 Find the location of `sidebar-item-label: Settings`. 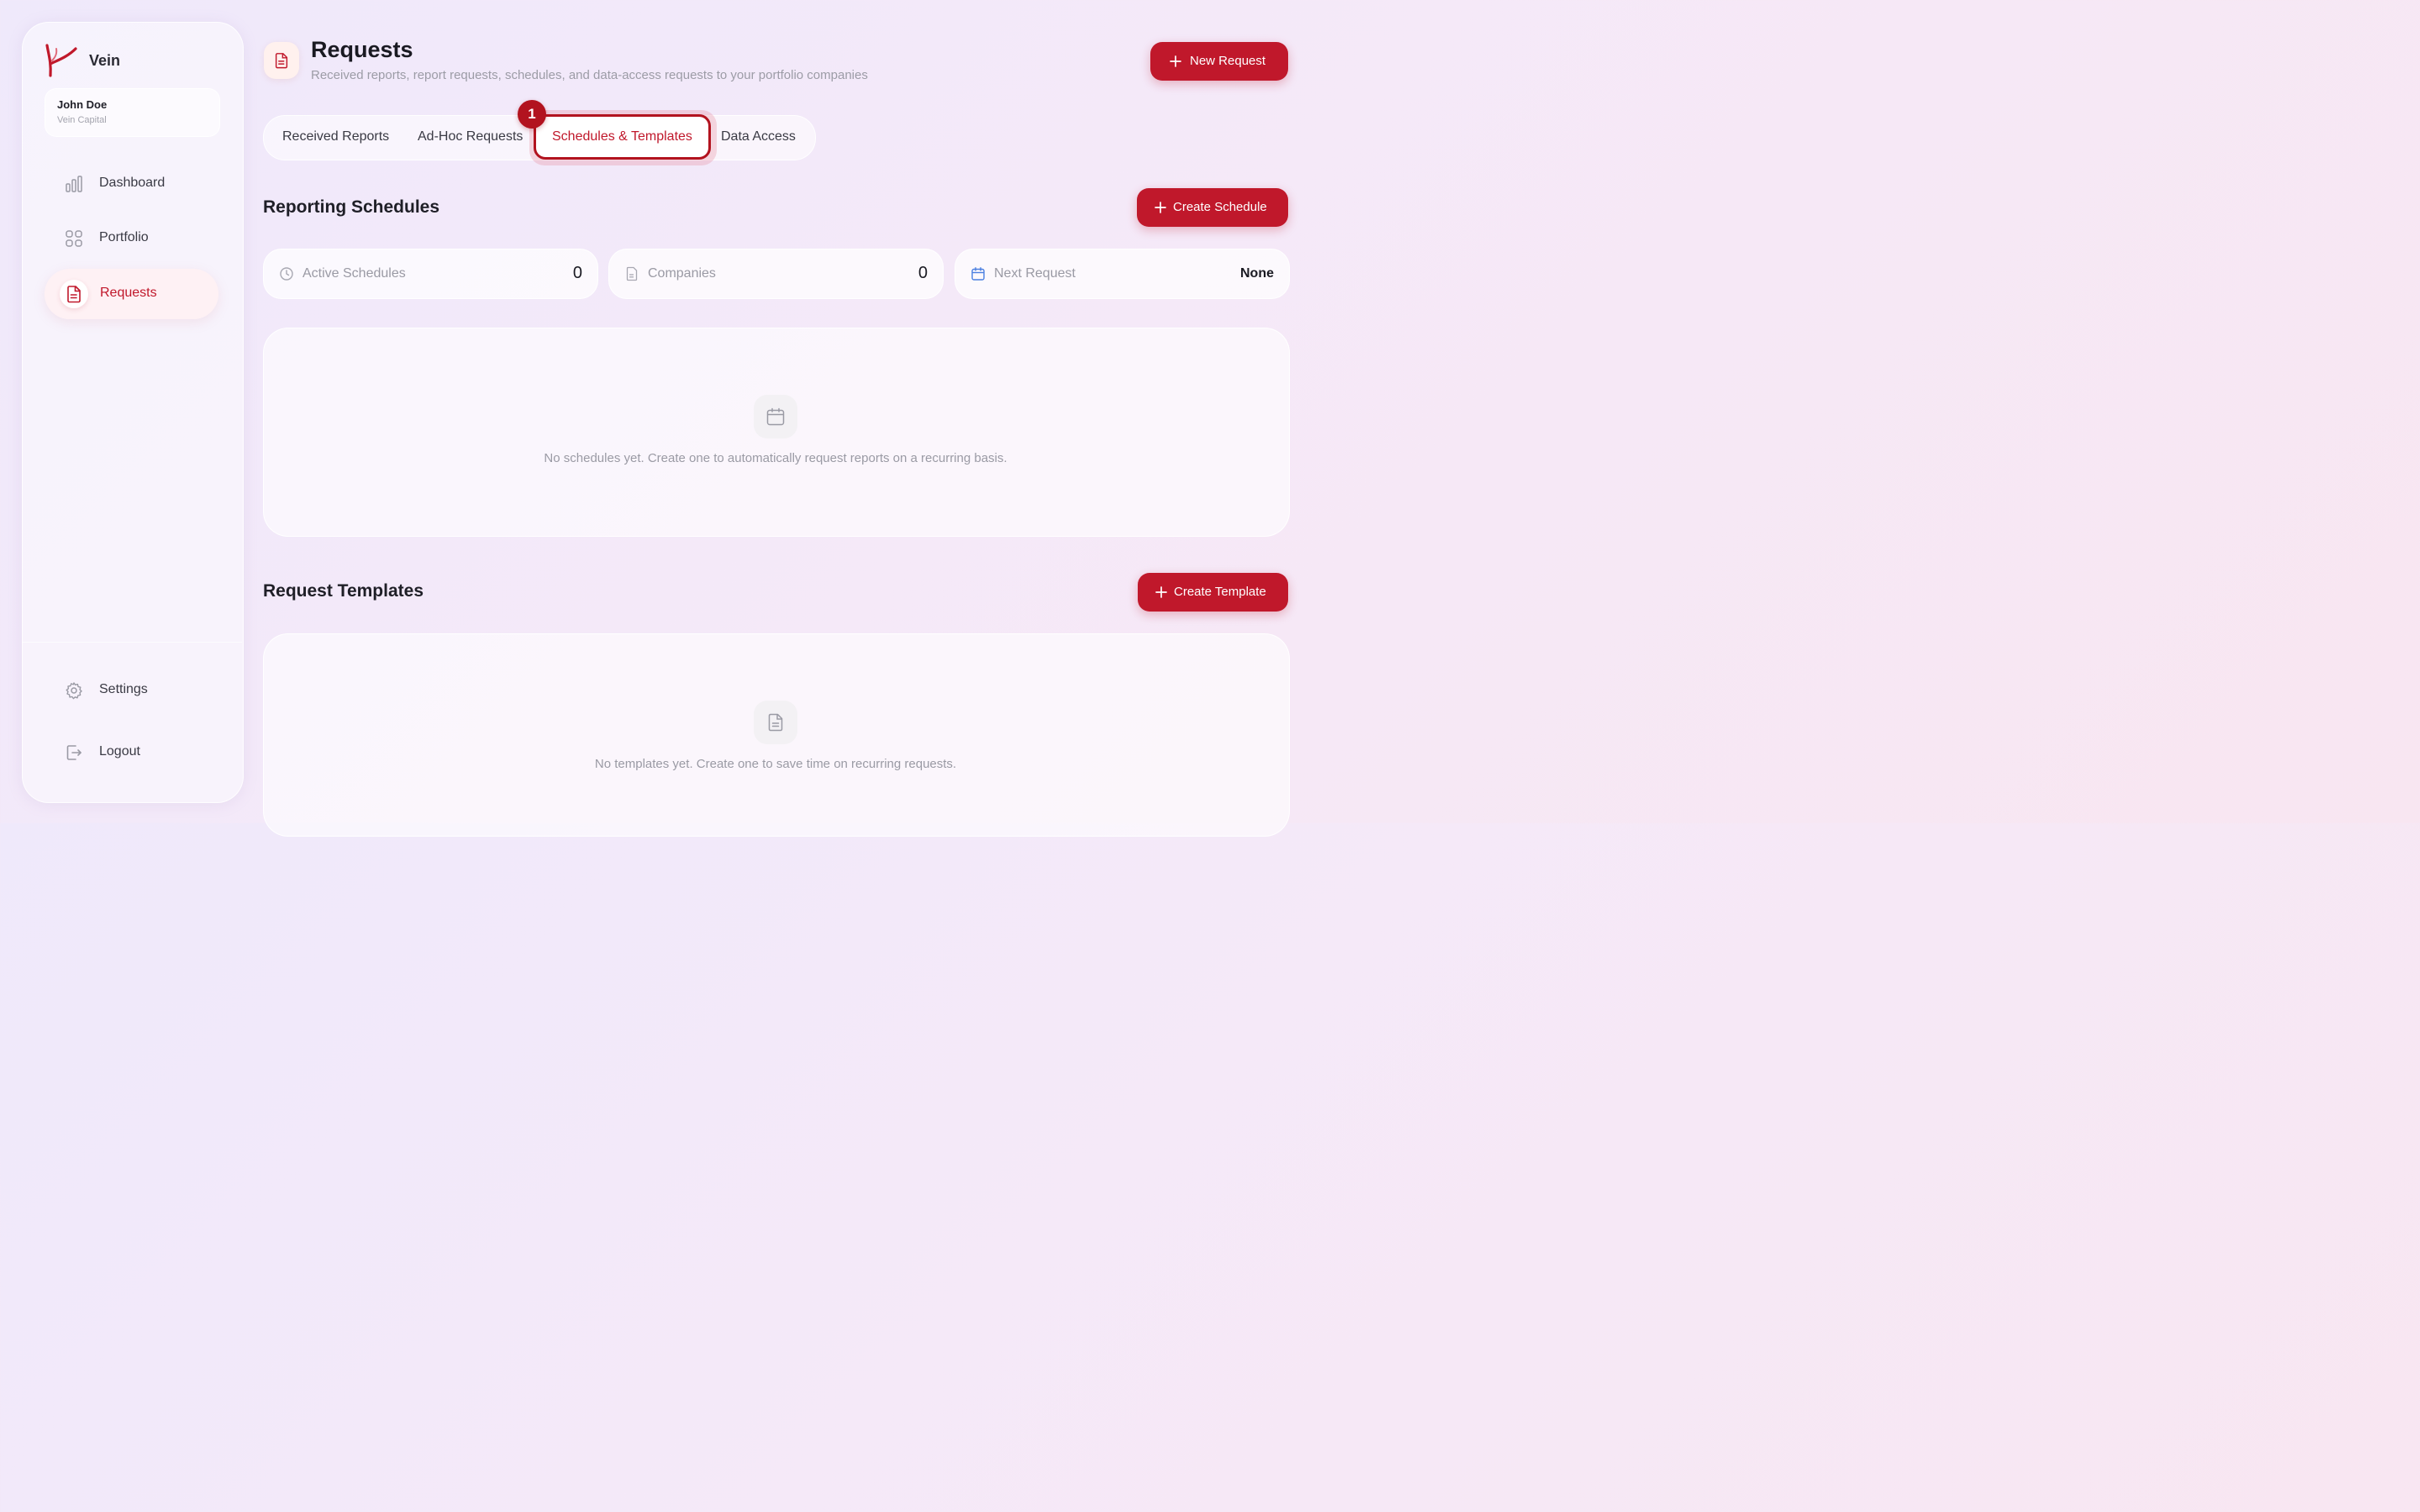

sidebar-item-label: Settings is located at coordinates (123, 688).